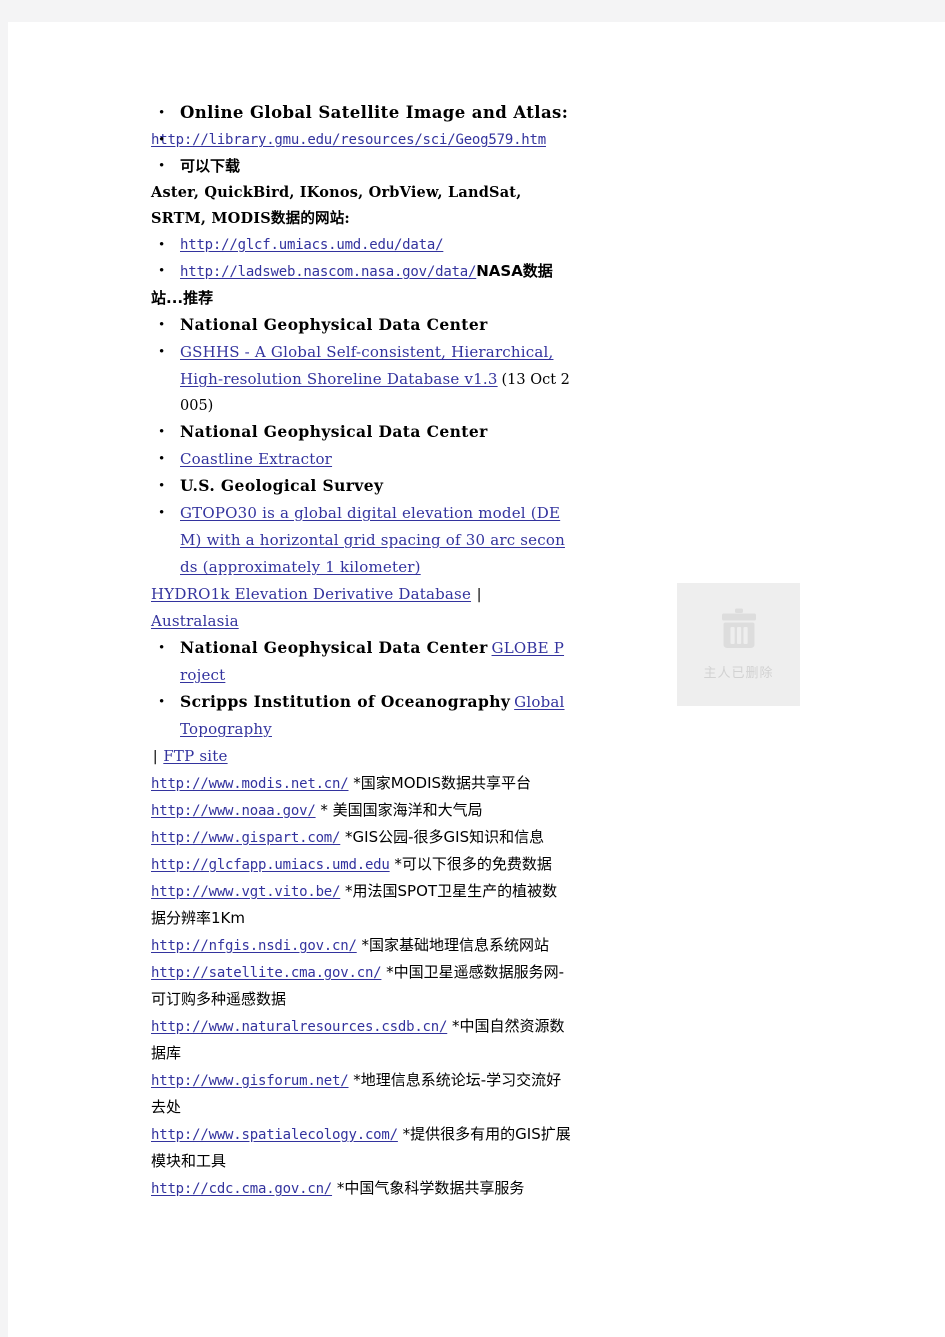 The image size is (945, 1337). Describe the element at coordinates (428, 1188) in the screenshot. I see `resource-note: *中国气象科学数据共享服务` at that location.